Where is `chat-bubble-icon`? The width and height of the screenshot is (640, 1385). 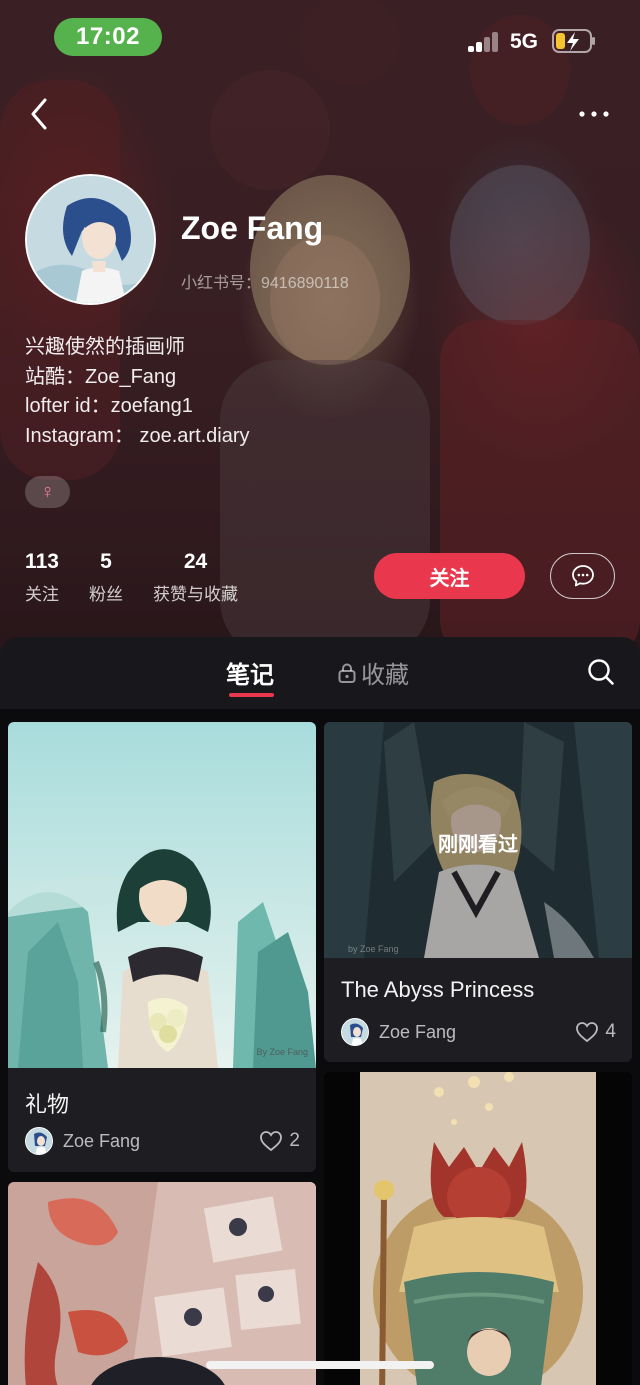 chat-bubble-icon is located at coordinates (582, 576).